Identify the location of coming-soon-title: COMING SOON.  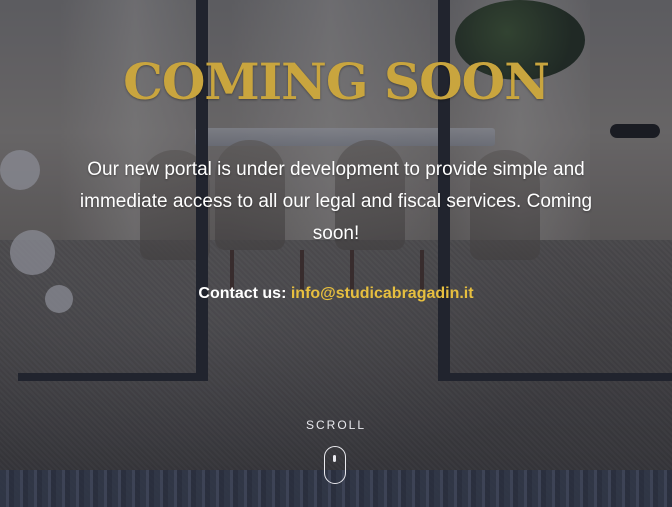
(336, 81).